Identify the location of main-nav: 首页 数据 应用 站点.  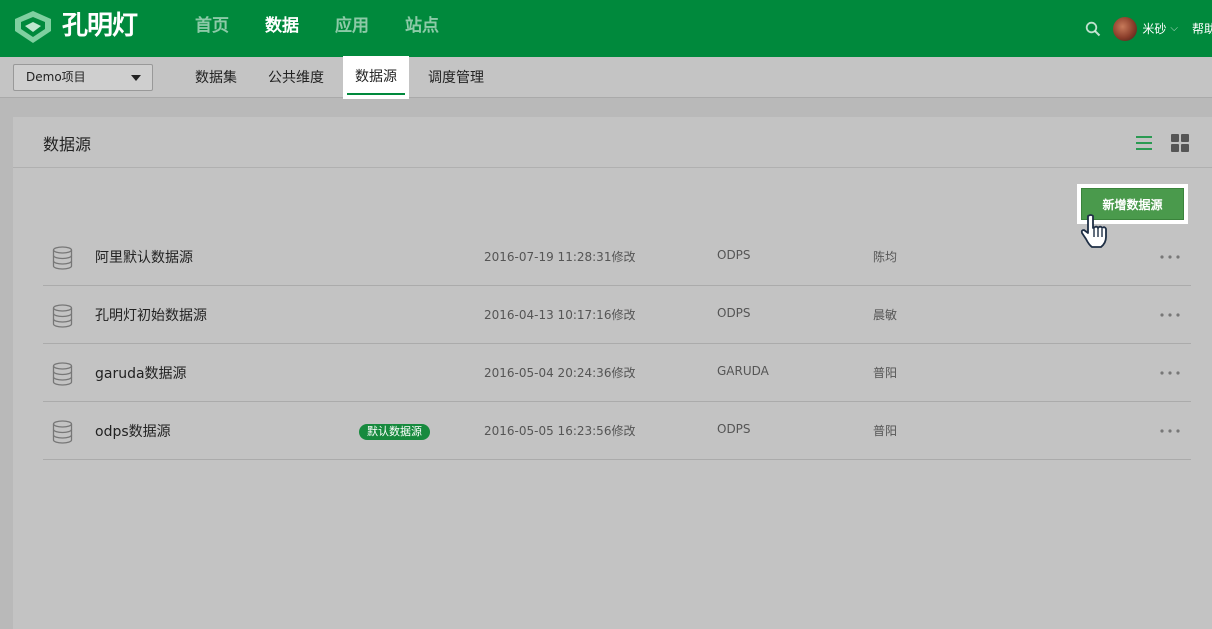
(335, 28).